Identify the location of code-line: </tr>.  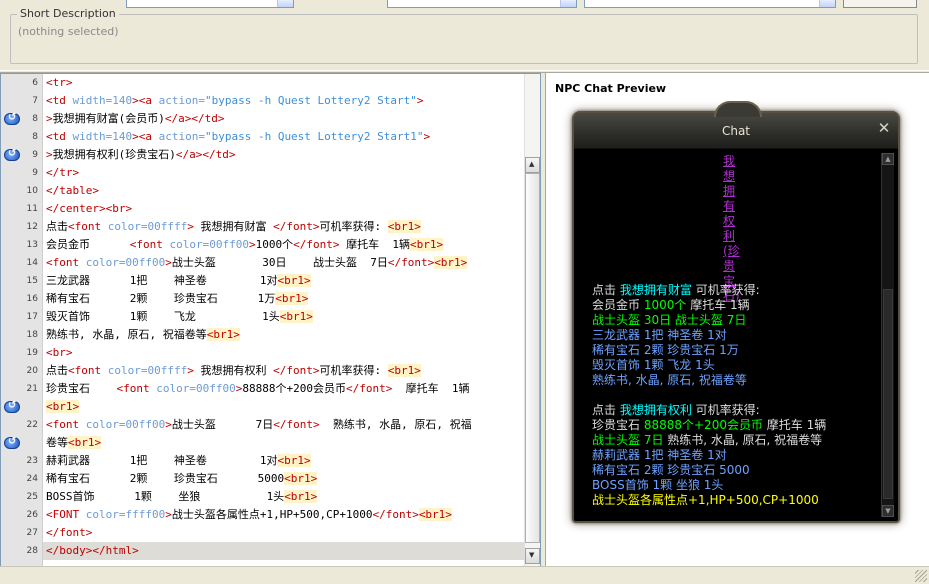
(284, 173).